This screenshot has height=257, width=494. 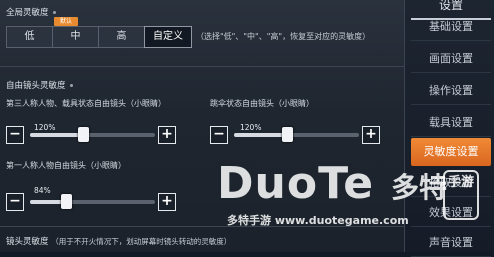 What do you see at coordinates (451, 243) in the screenshot?
I see `sidebar-item-sound: 声音设置` at bounding box center [451, 243].